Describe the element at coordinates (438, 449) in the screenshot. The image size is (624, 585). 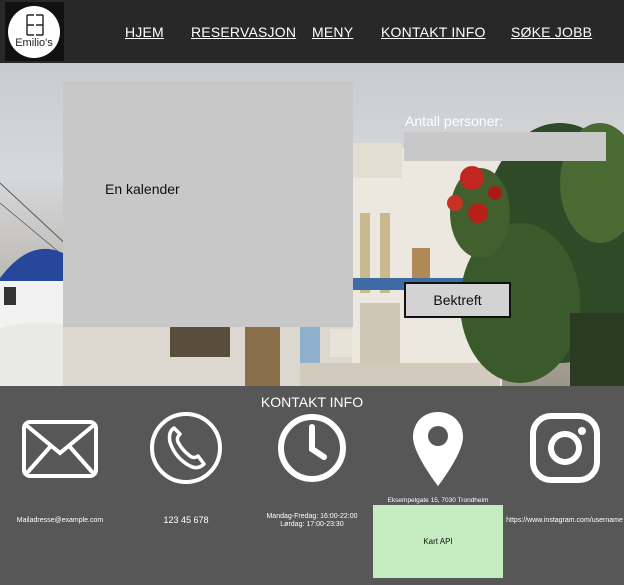
I see `map-pin-icon` at that location.